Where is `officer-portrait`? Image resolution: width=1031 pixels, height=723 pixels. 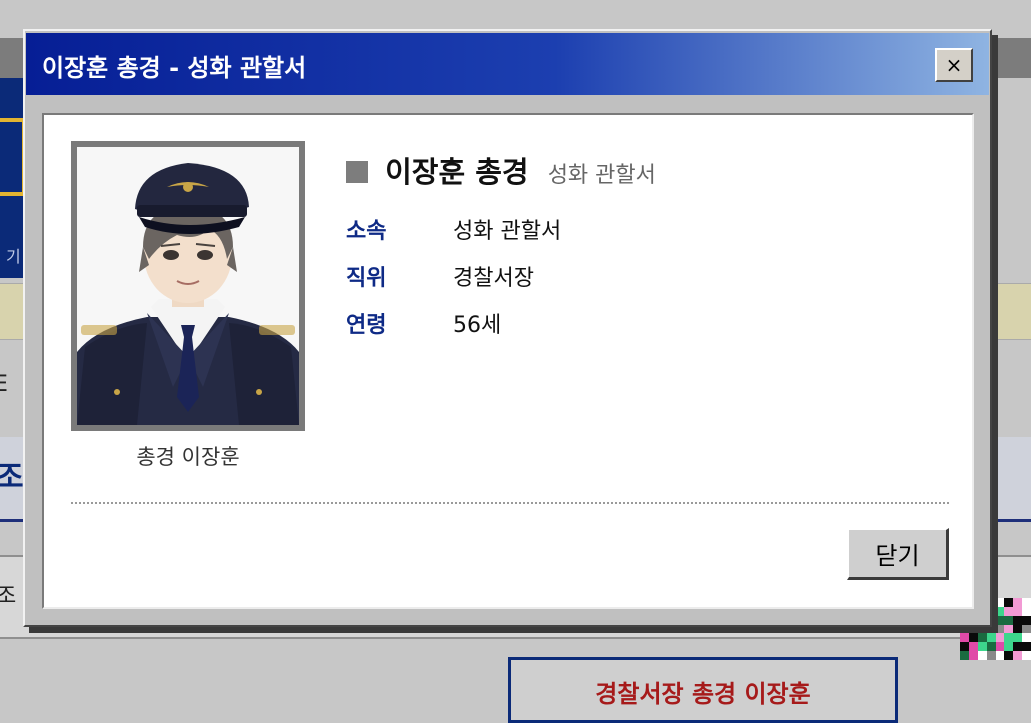
officer-portrait is located at coordinates (188, 286).